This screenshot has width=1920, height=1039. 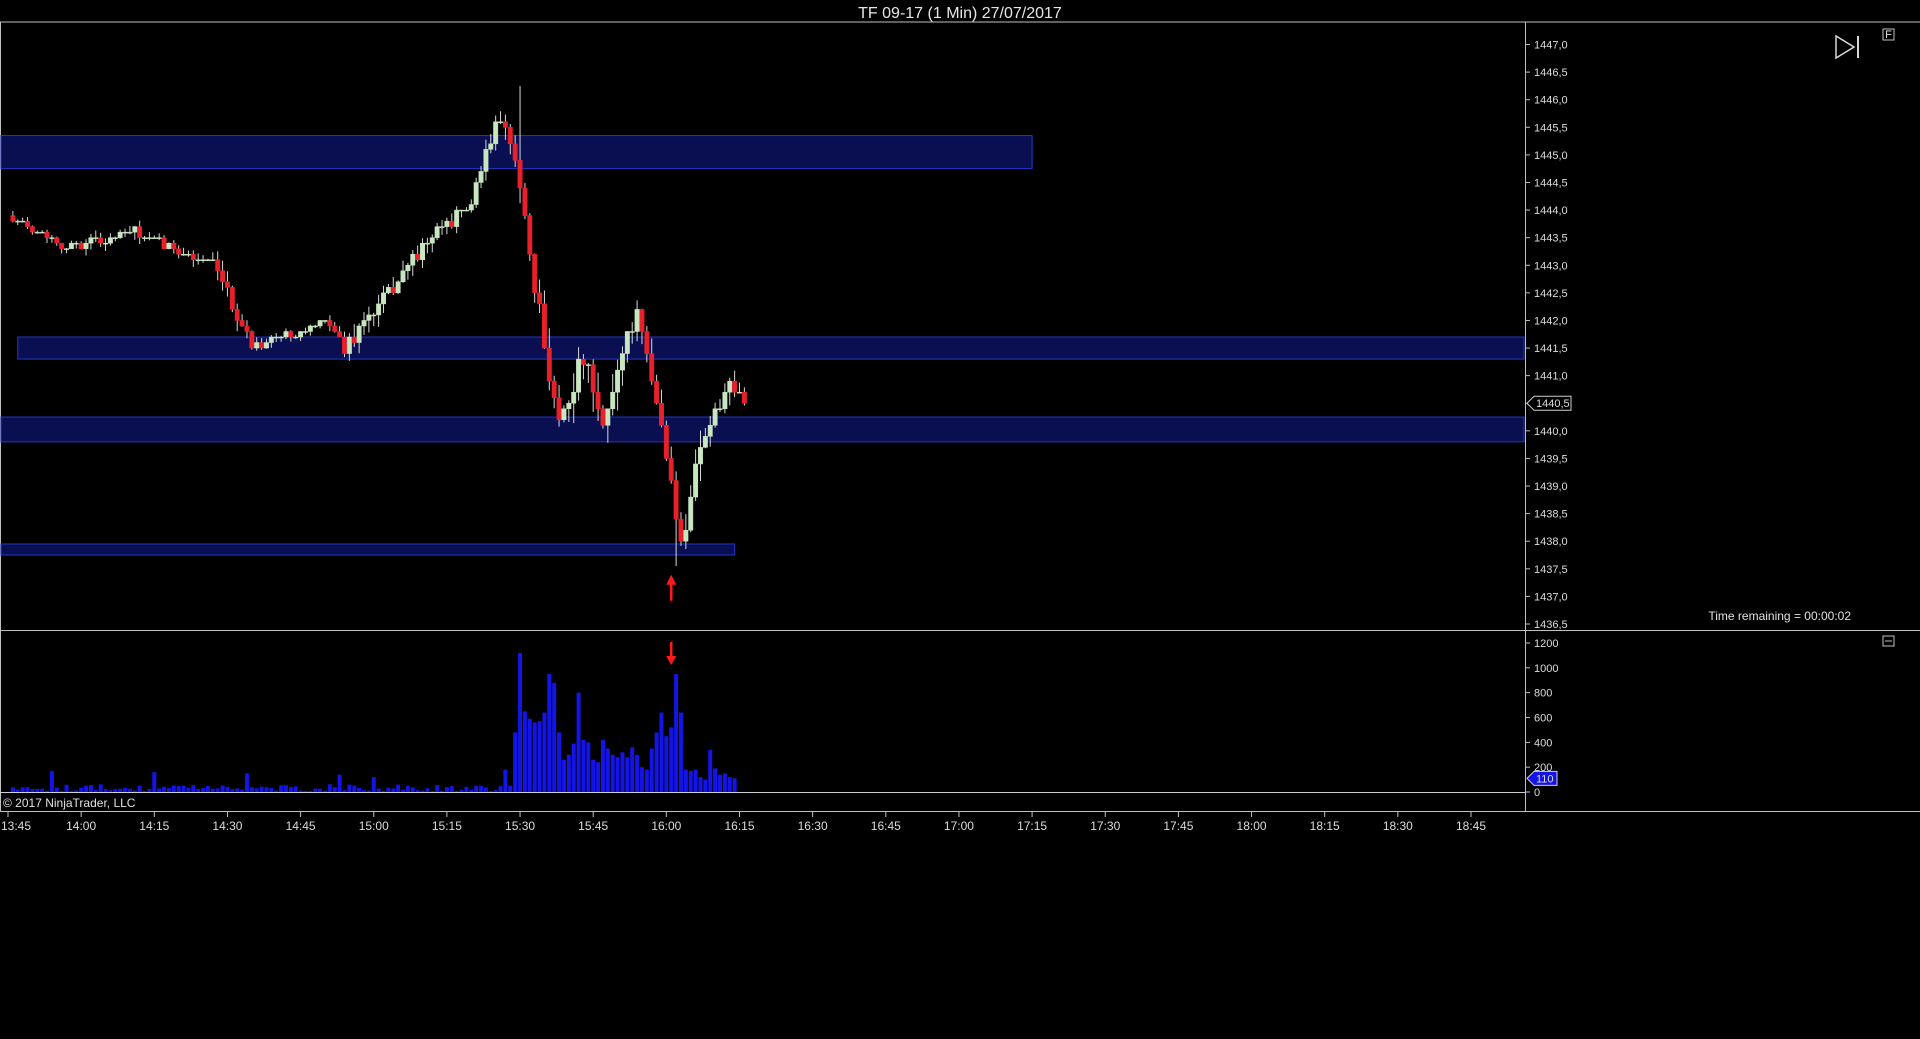 What do you see at coordinates (1847, 47) in the screenshot?
I see `skip-to-end-icon` at bounding box center [1847, 47].